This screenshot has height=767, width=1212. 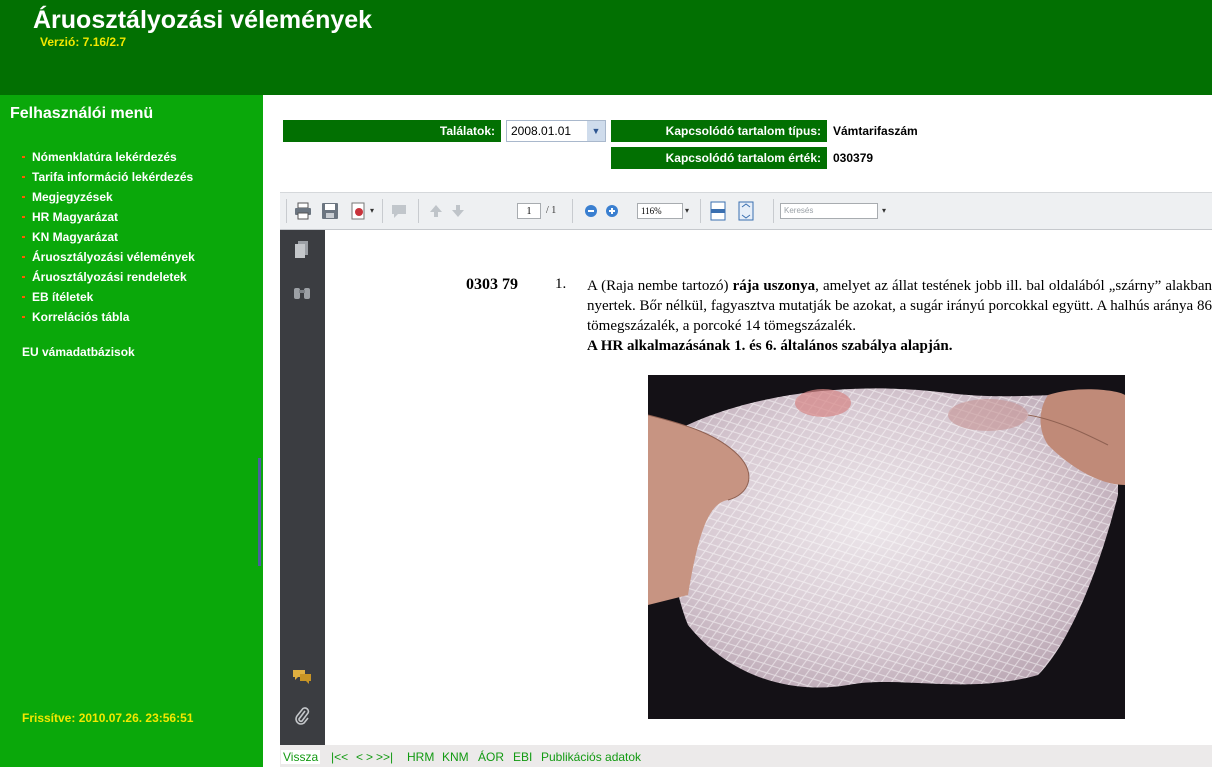 I want to click on content-type-value: Vámtarifaszám, so click(x=875, y=131).